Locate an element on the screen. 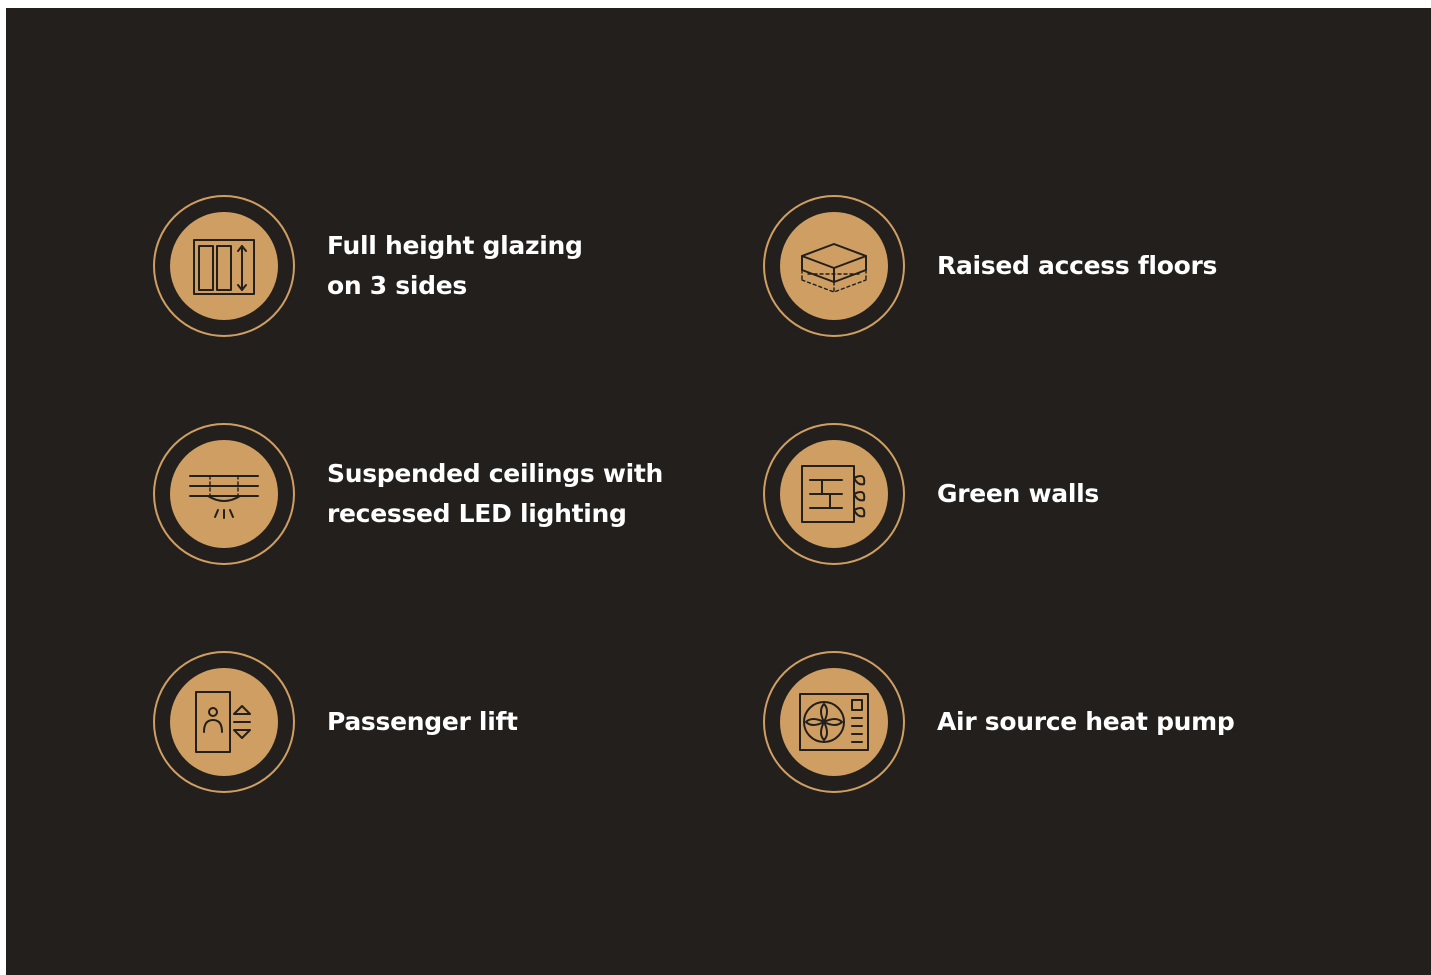 The width and height of the screenshot is (1431, 975). feature-air-source-heat-pump: Air source heat pump is located at coordinates (999, 722).